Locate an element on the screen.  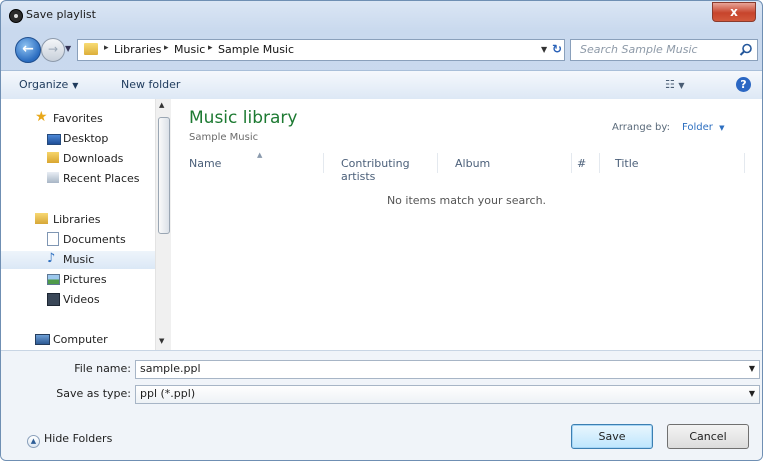
forward-button: → is located at coordinates (53, 50).